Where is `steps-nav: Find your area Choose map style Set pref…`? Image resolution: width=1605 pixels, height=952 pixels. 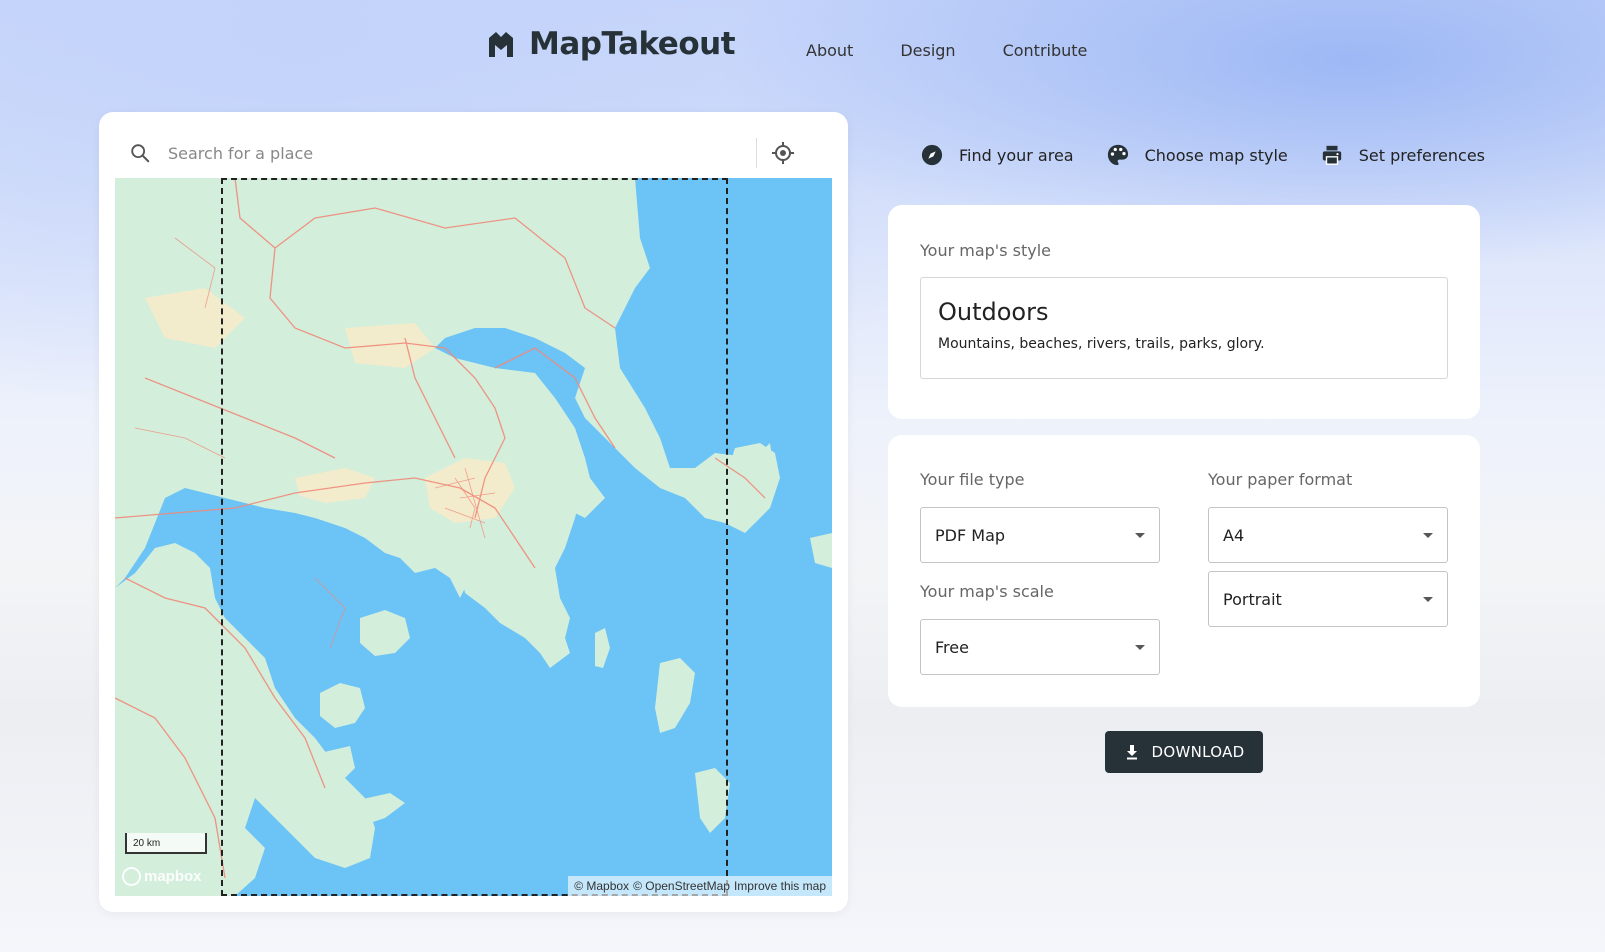 steps-nav: Find your area Choose map style Set pref… is located at coordinates (1203, 155).